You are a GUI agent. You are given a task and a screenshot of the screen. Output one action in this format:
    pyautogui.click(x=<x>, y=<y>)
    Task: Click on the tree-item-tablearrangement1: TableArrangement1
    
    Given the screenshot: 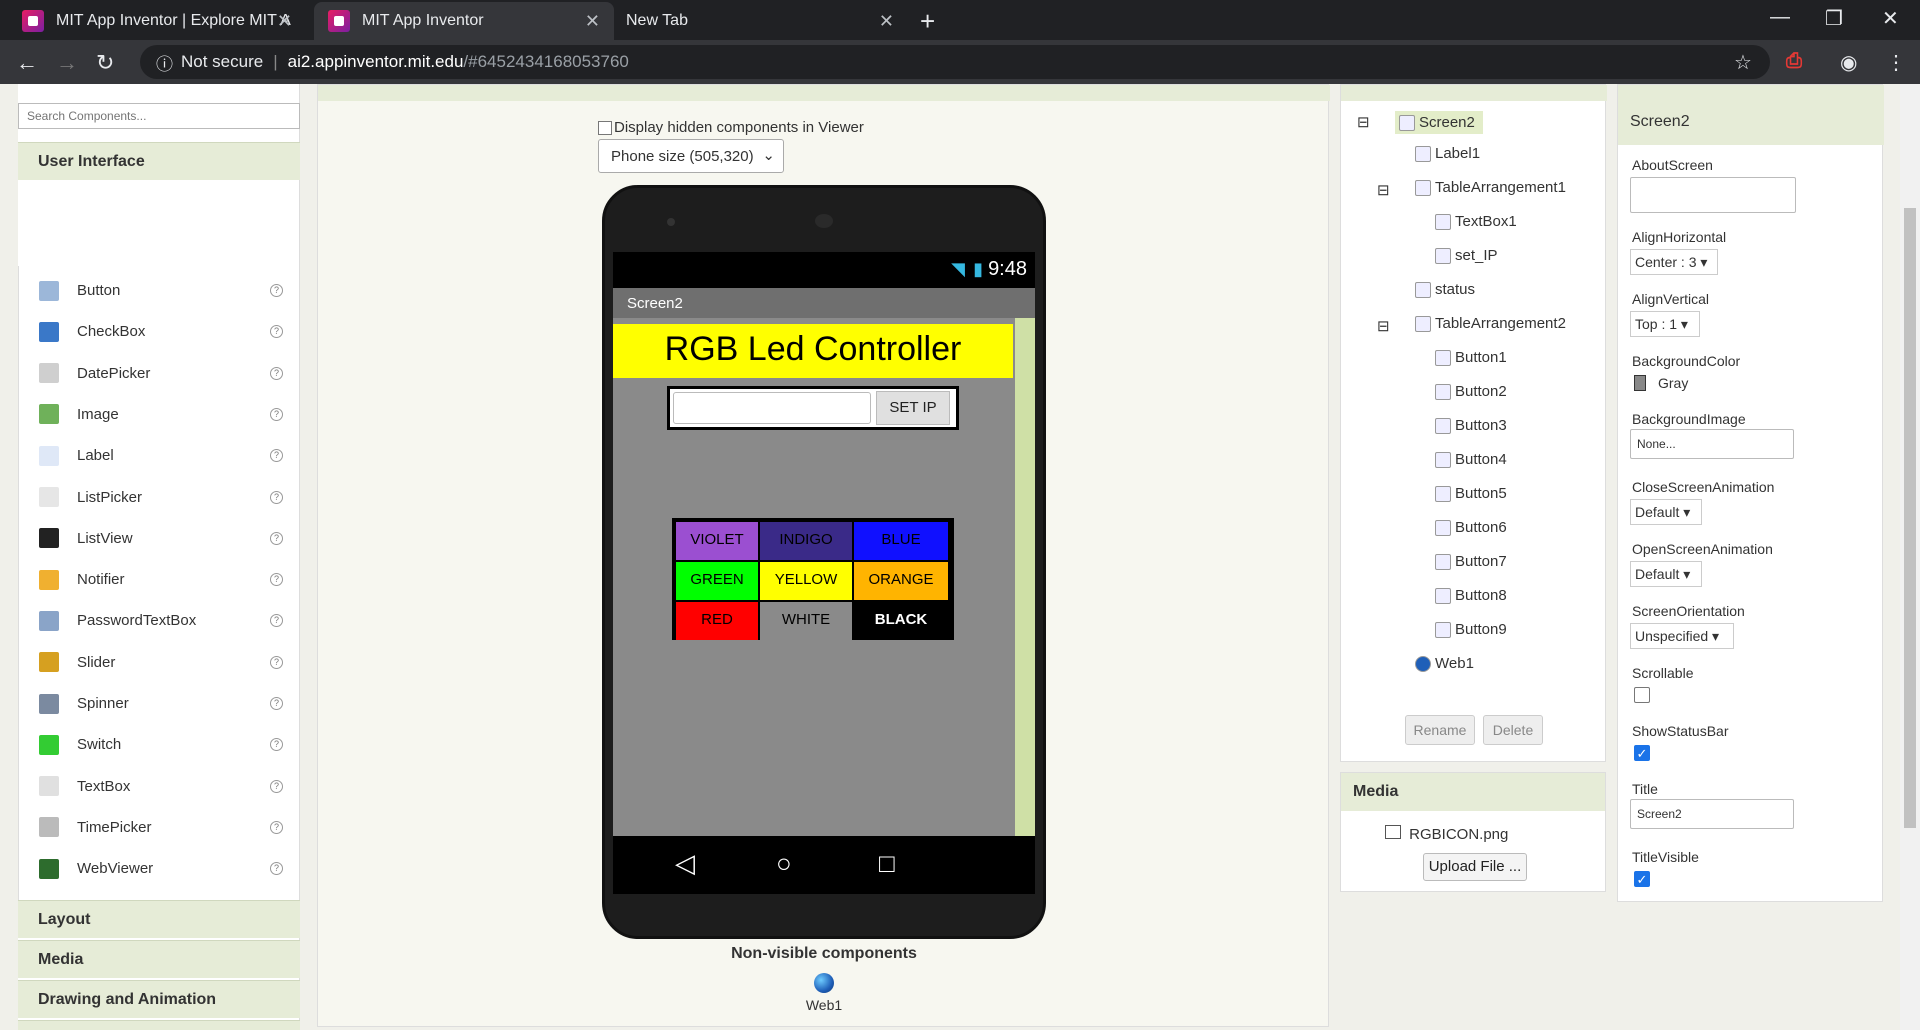 What is the action you would take?
    pyautogui.click(x=1490, y=187)
    